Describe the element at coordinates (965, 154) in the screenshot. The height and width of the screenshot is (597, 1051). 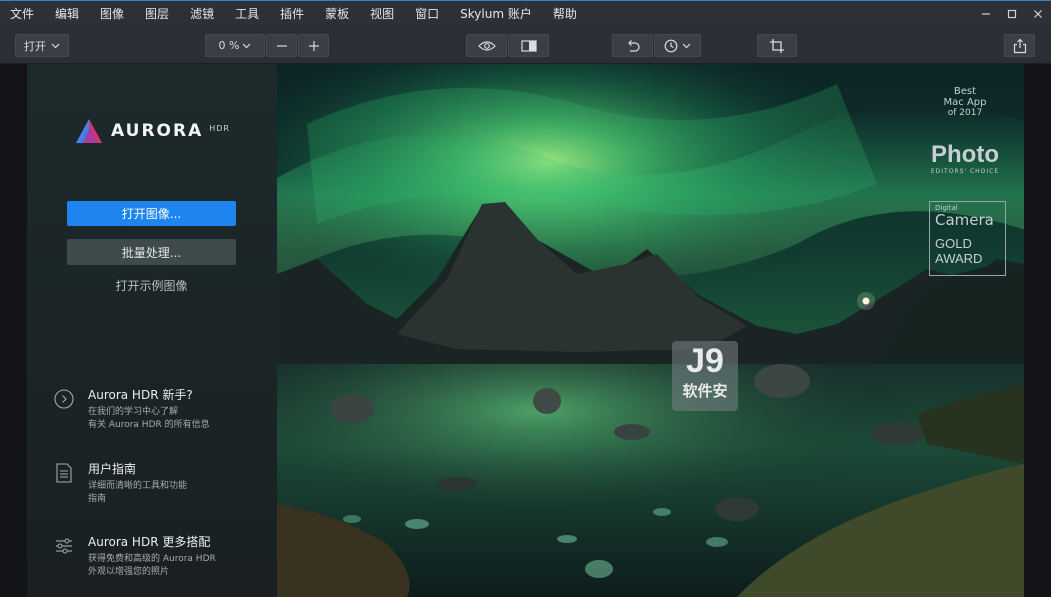
I see `award-photo-word: Photo` at that location.